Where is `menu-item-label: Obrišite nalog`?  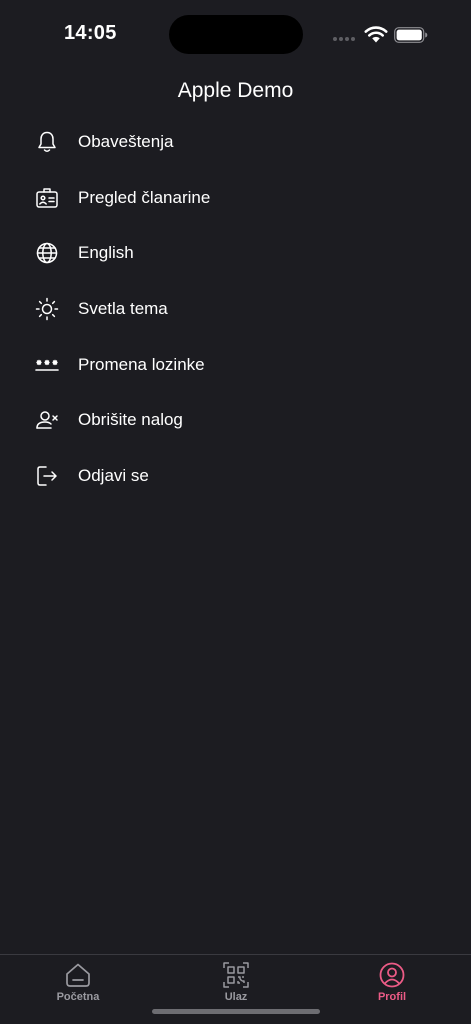
menu-item-label: Obrišite nalog is located at coordinates (130, 420).